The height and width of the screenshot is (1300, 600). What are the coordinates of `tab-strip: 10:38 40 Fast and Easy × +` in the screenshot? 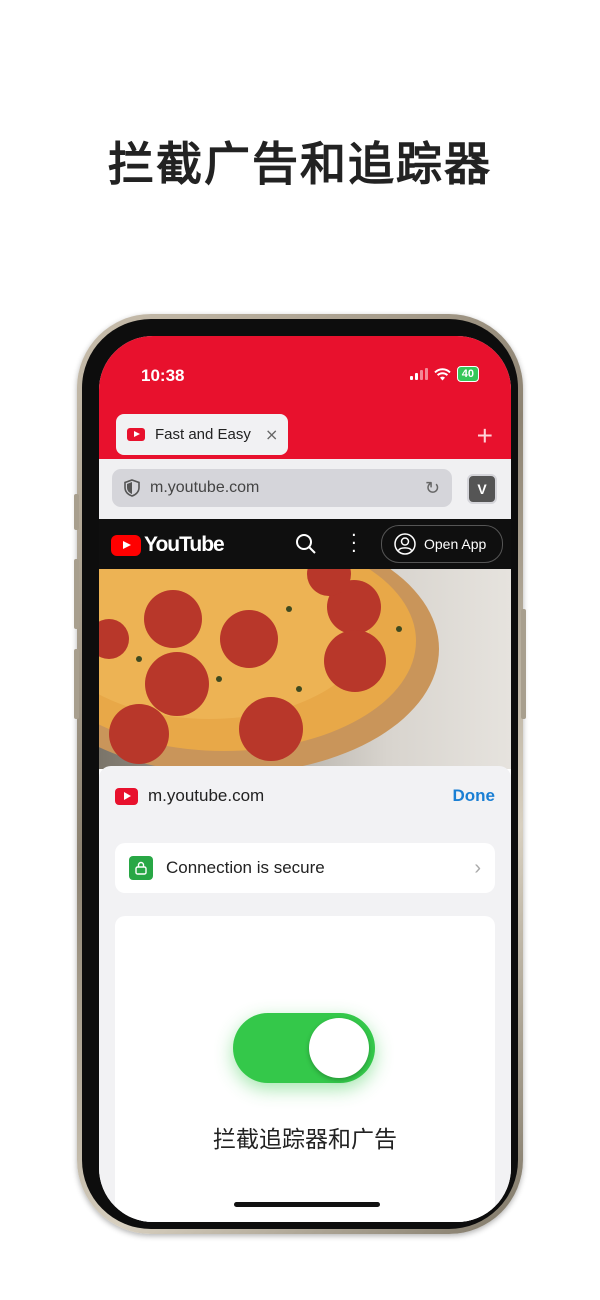 It's located at (305, 397).